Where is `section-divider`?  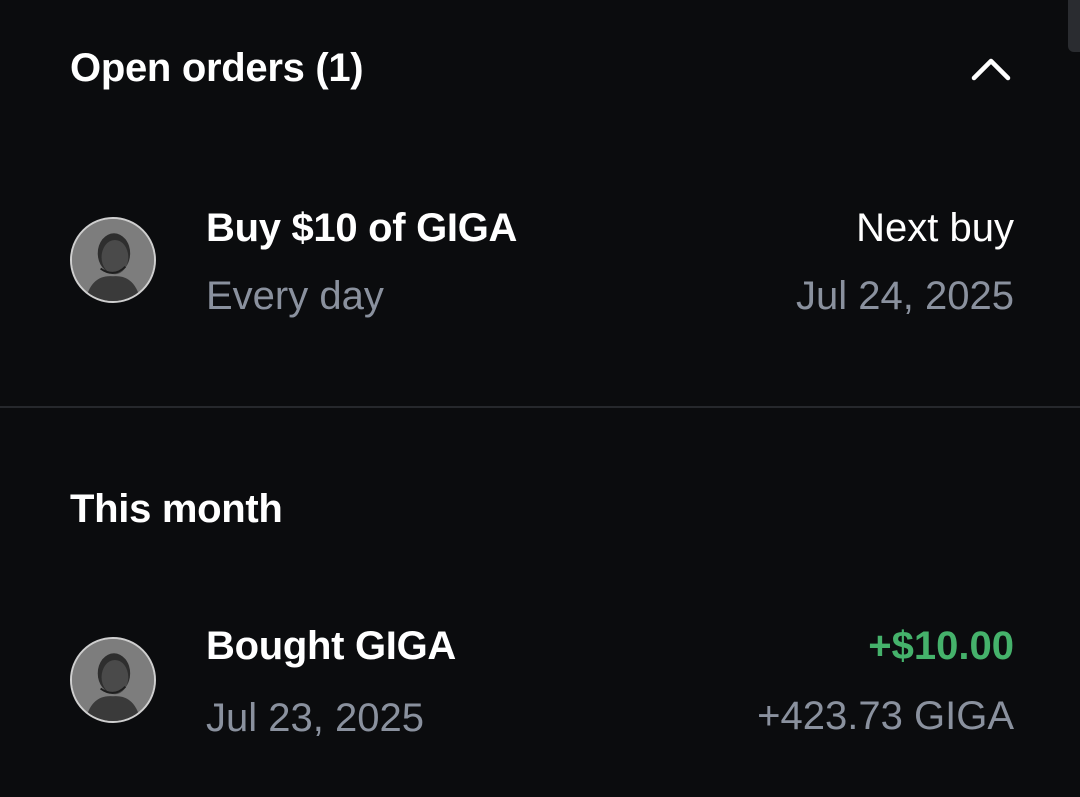 section-divider is located at coordinates (540, 407).